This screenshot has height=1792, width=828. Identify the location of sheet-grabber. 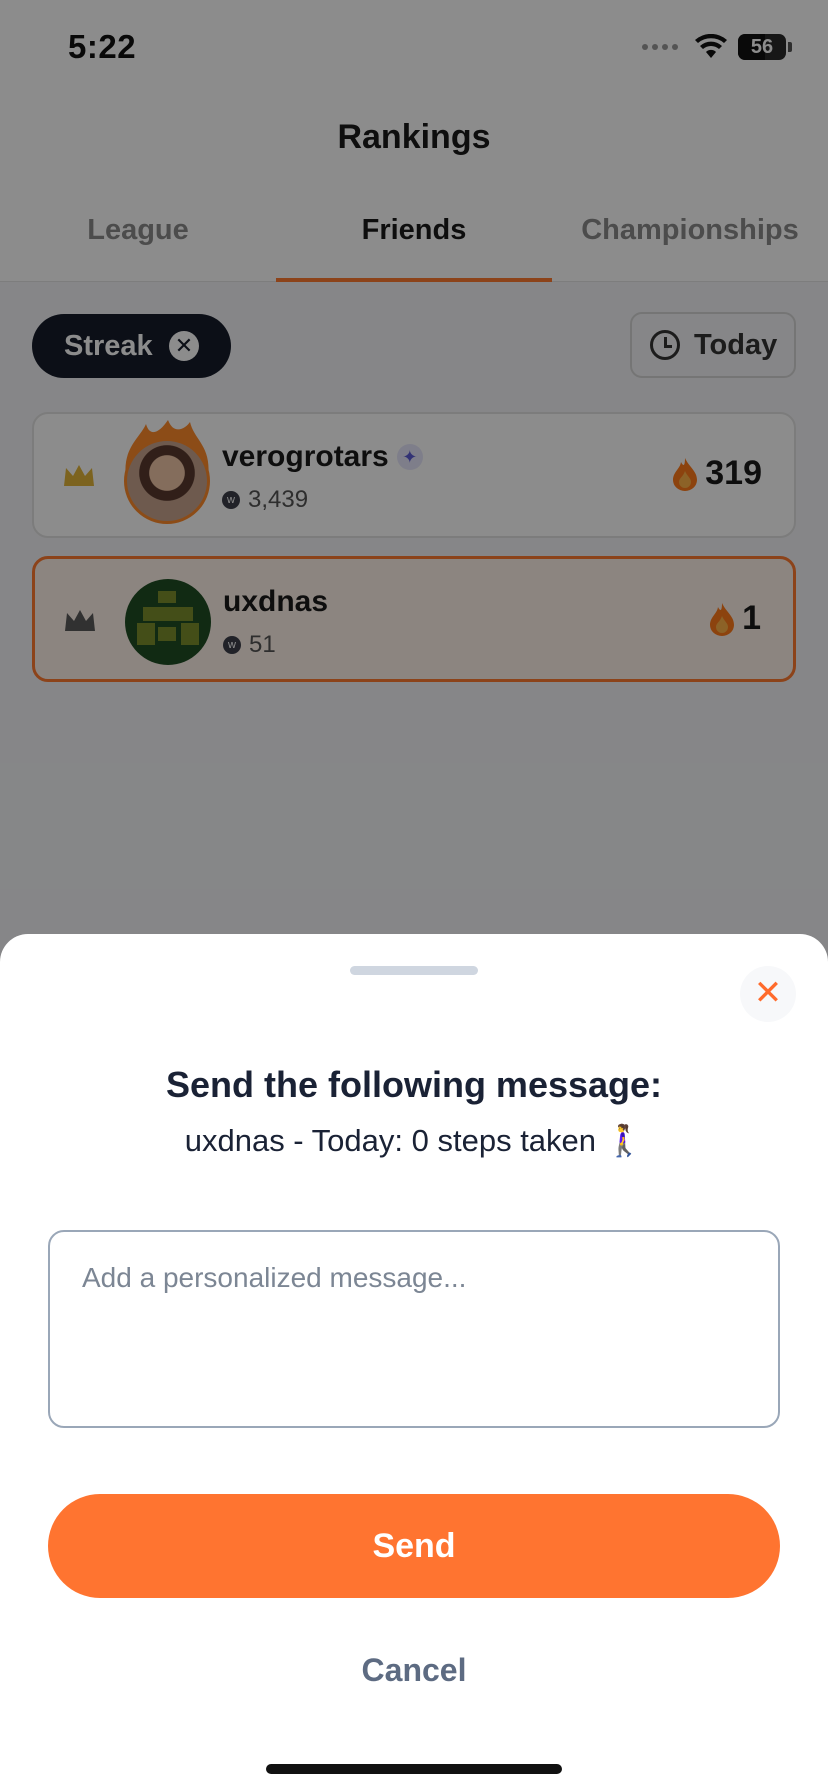
(414, 970).